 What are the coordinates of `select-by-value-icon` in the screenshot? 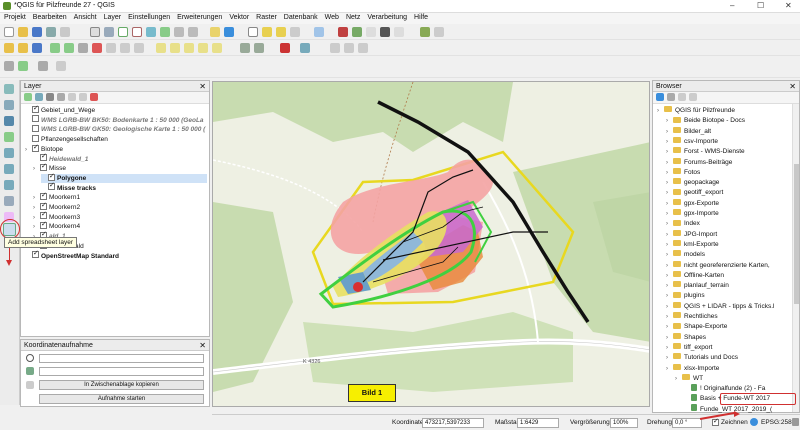 It's located at (281, 32).